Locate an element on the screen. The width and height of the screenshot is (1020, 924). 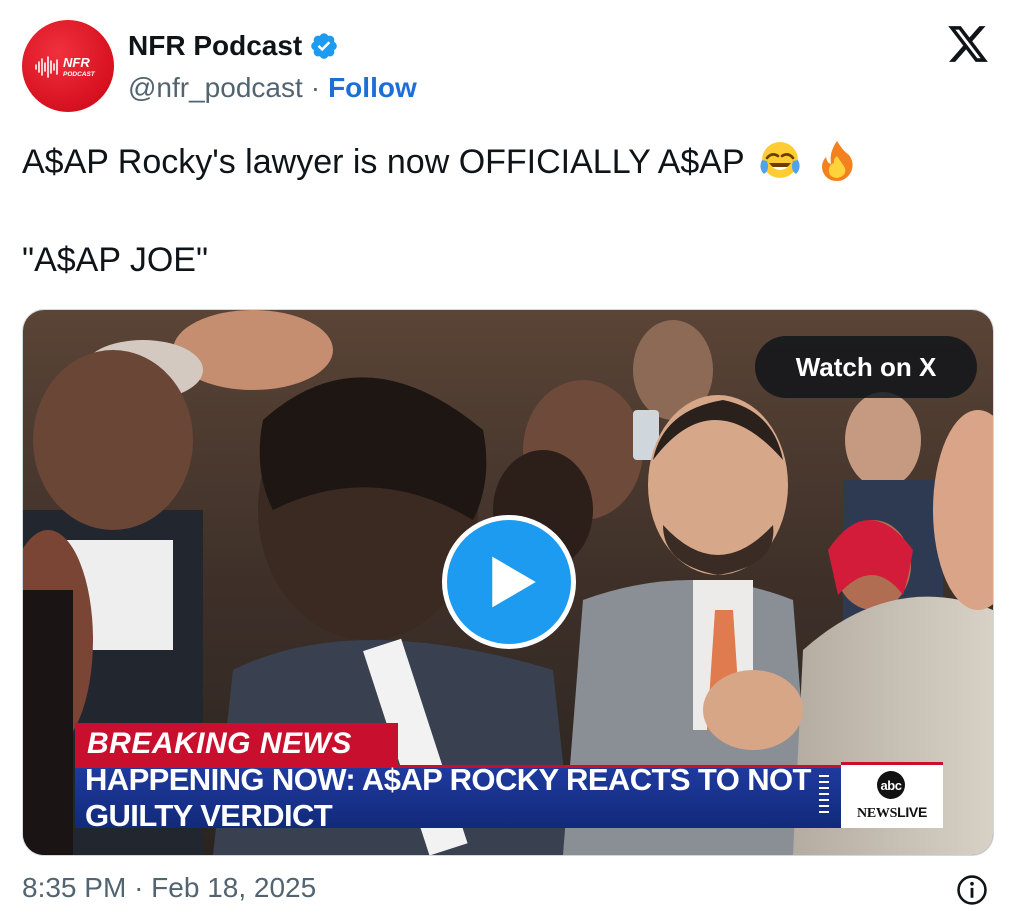
nfr-podcast-logo: NFR PODCAST is located at coordinates (65, 66).